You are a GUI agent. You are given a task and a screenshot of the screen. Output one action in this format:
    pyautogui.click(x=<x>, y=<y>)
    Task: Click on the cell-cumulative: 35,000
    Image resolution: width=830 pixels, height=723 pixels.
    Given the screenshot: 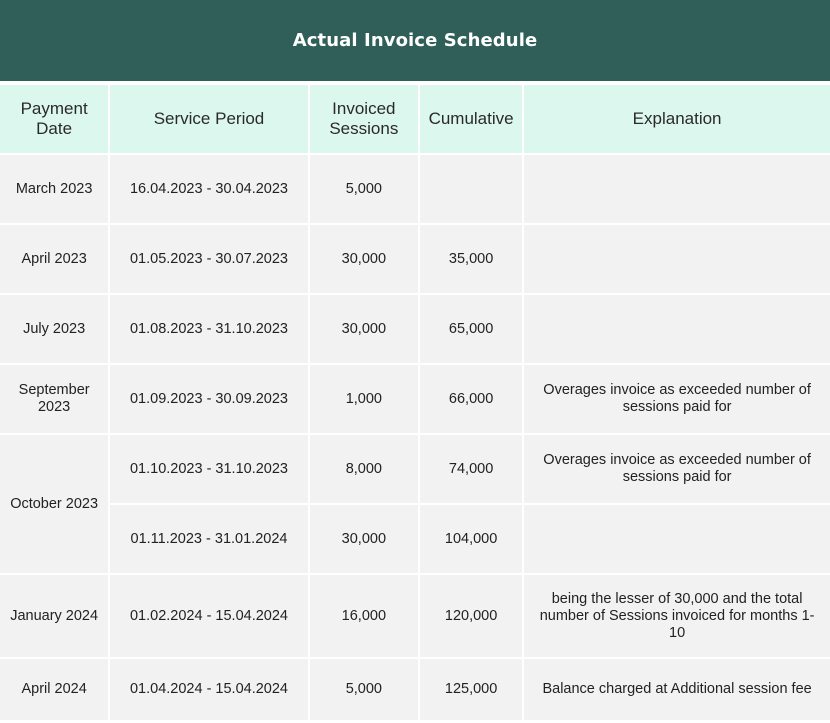 What is the action you would take?
    pyautogui.click(x=471, y=259)
    